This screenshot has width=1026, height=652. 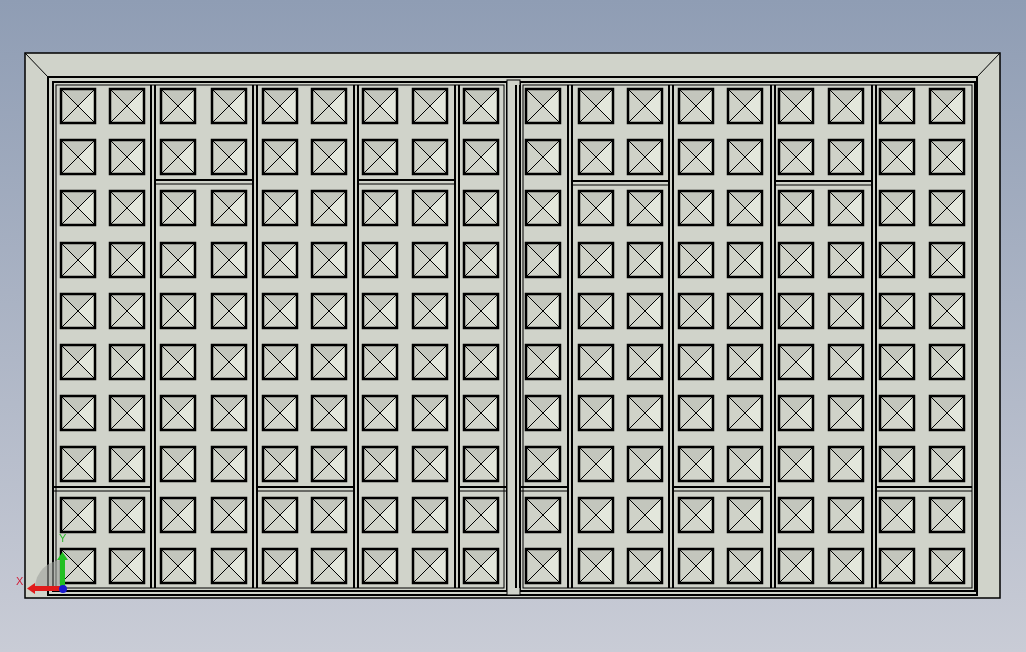 What do you see at coordinates (47, 573) in the screenshot?
I see `axis-triad-icon` at bounding box center [47, 573].